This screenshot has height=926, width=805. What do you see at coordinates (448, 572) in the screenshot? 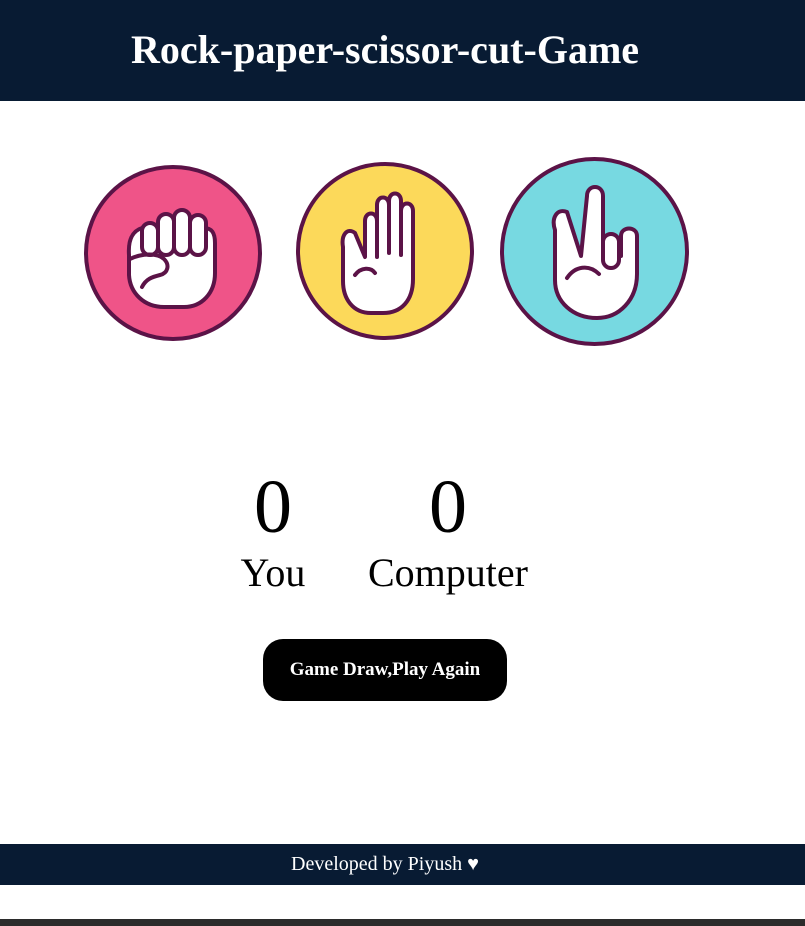
I see `computer-score-label: Computer` at bounding box center [448, 572].